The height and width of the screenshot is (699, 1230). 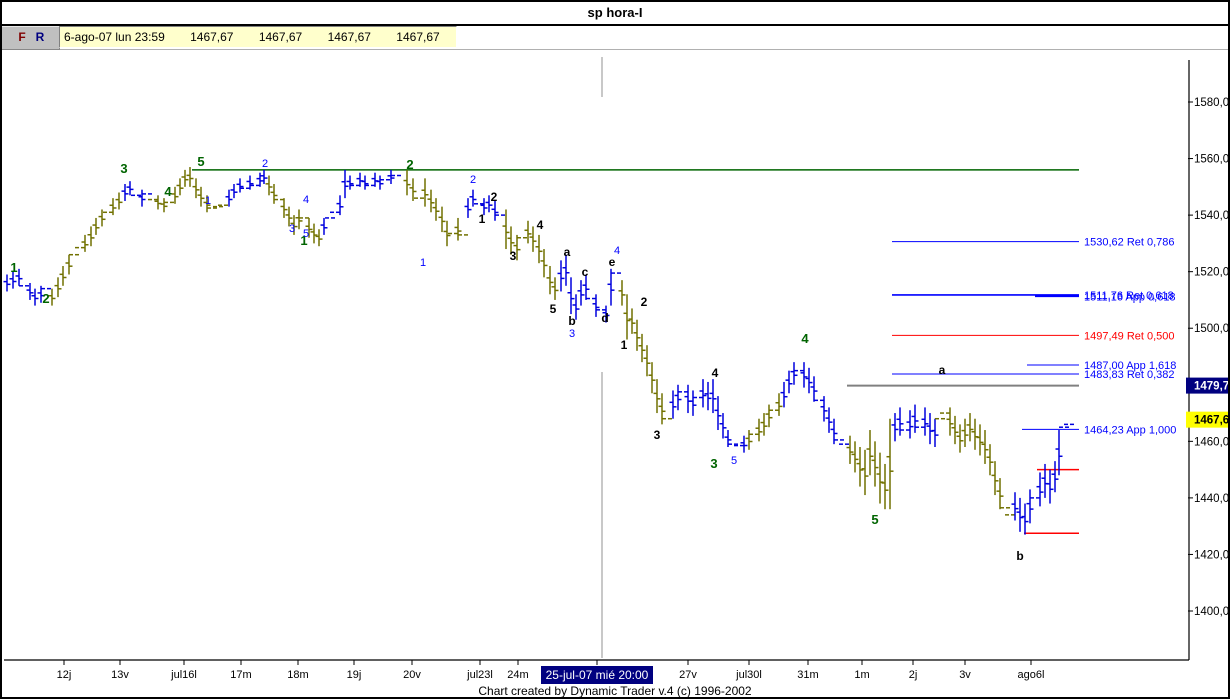 I want to click on wave-label-black: c, so click(x=585, y=272).